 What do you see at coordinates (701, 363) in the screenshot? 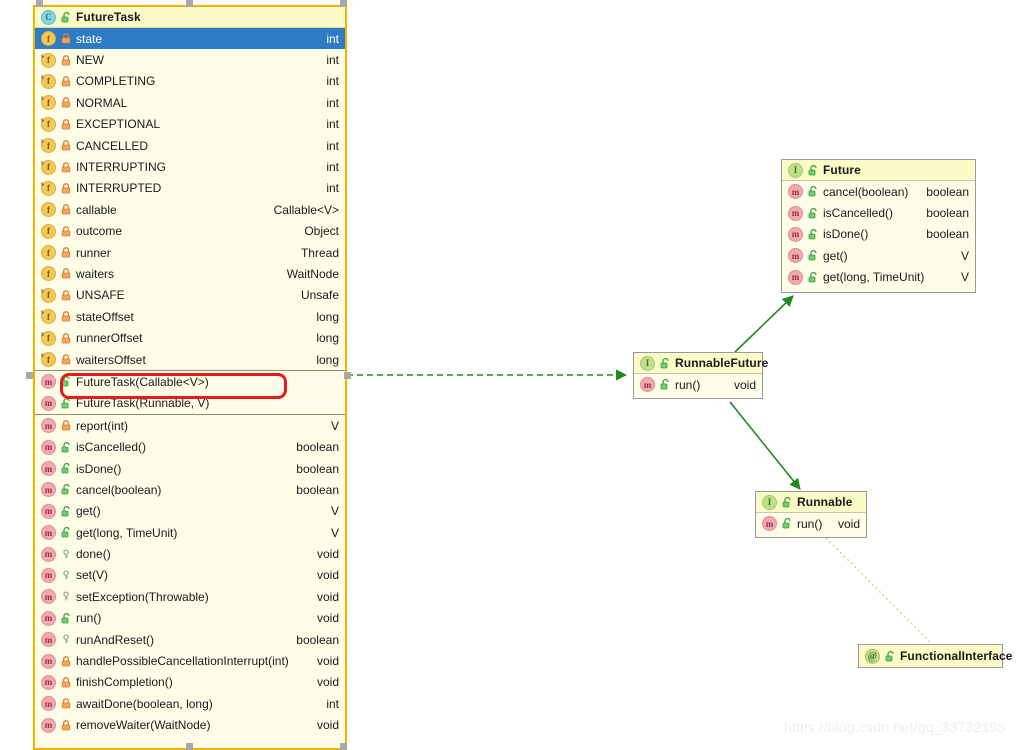
I see `class-header-runnablefuture: I RunnableFuture` at bounding box center [701, 363].